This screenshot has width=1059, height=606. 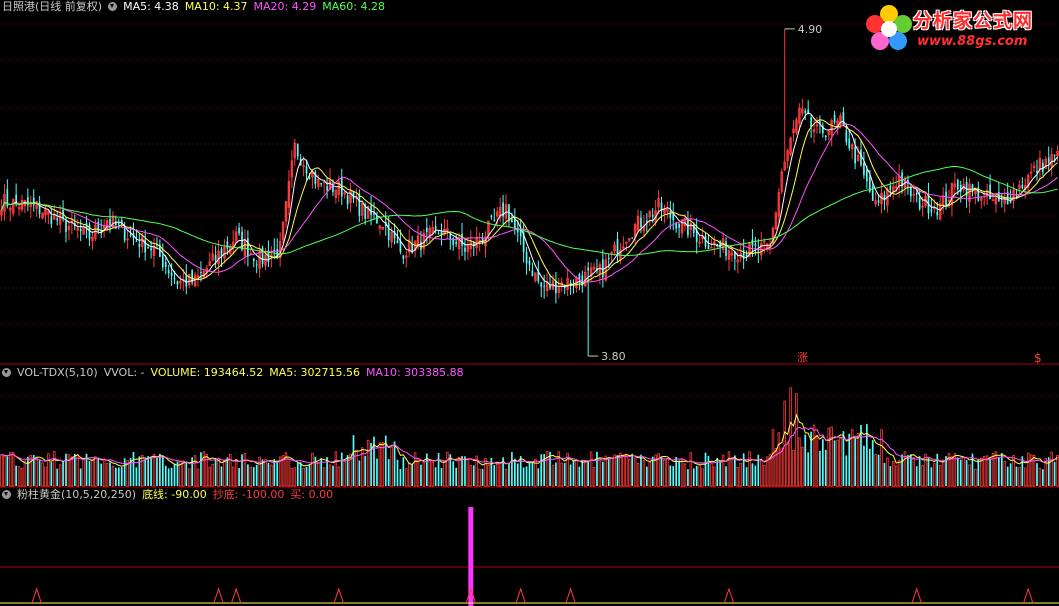 What do you see at coordinates (314, 372) in the screenshot?
I see `vol-ma5-label: MA5: 302715.56` at bounding box center [314, 372].